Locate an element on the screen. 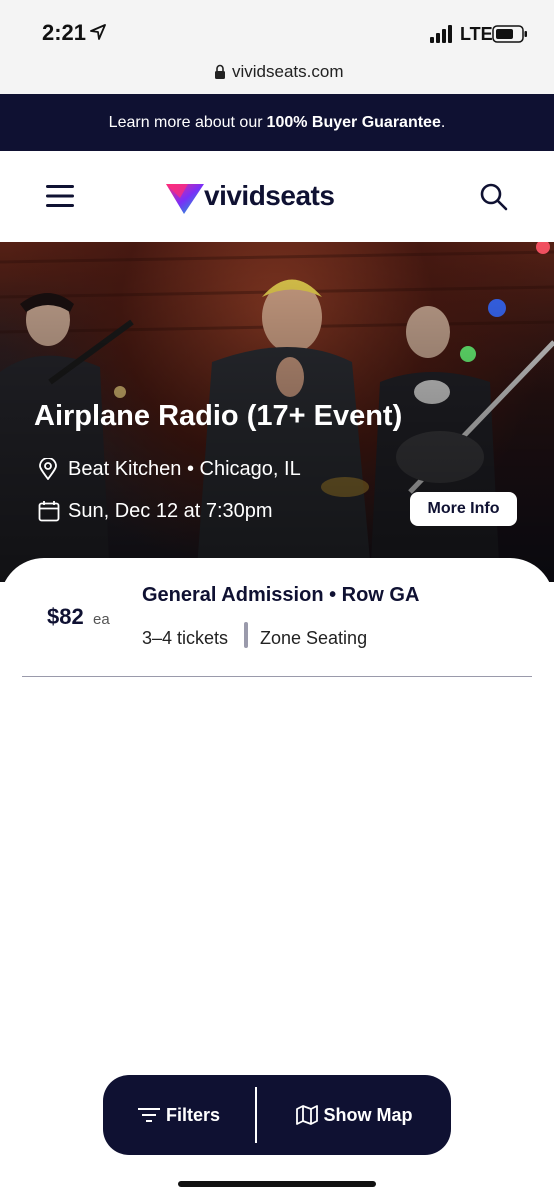  location-arrow-icon is located at coordinates (98, 32).